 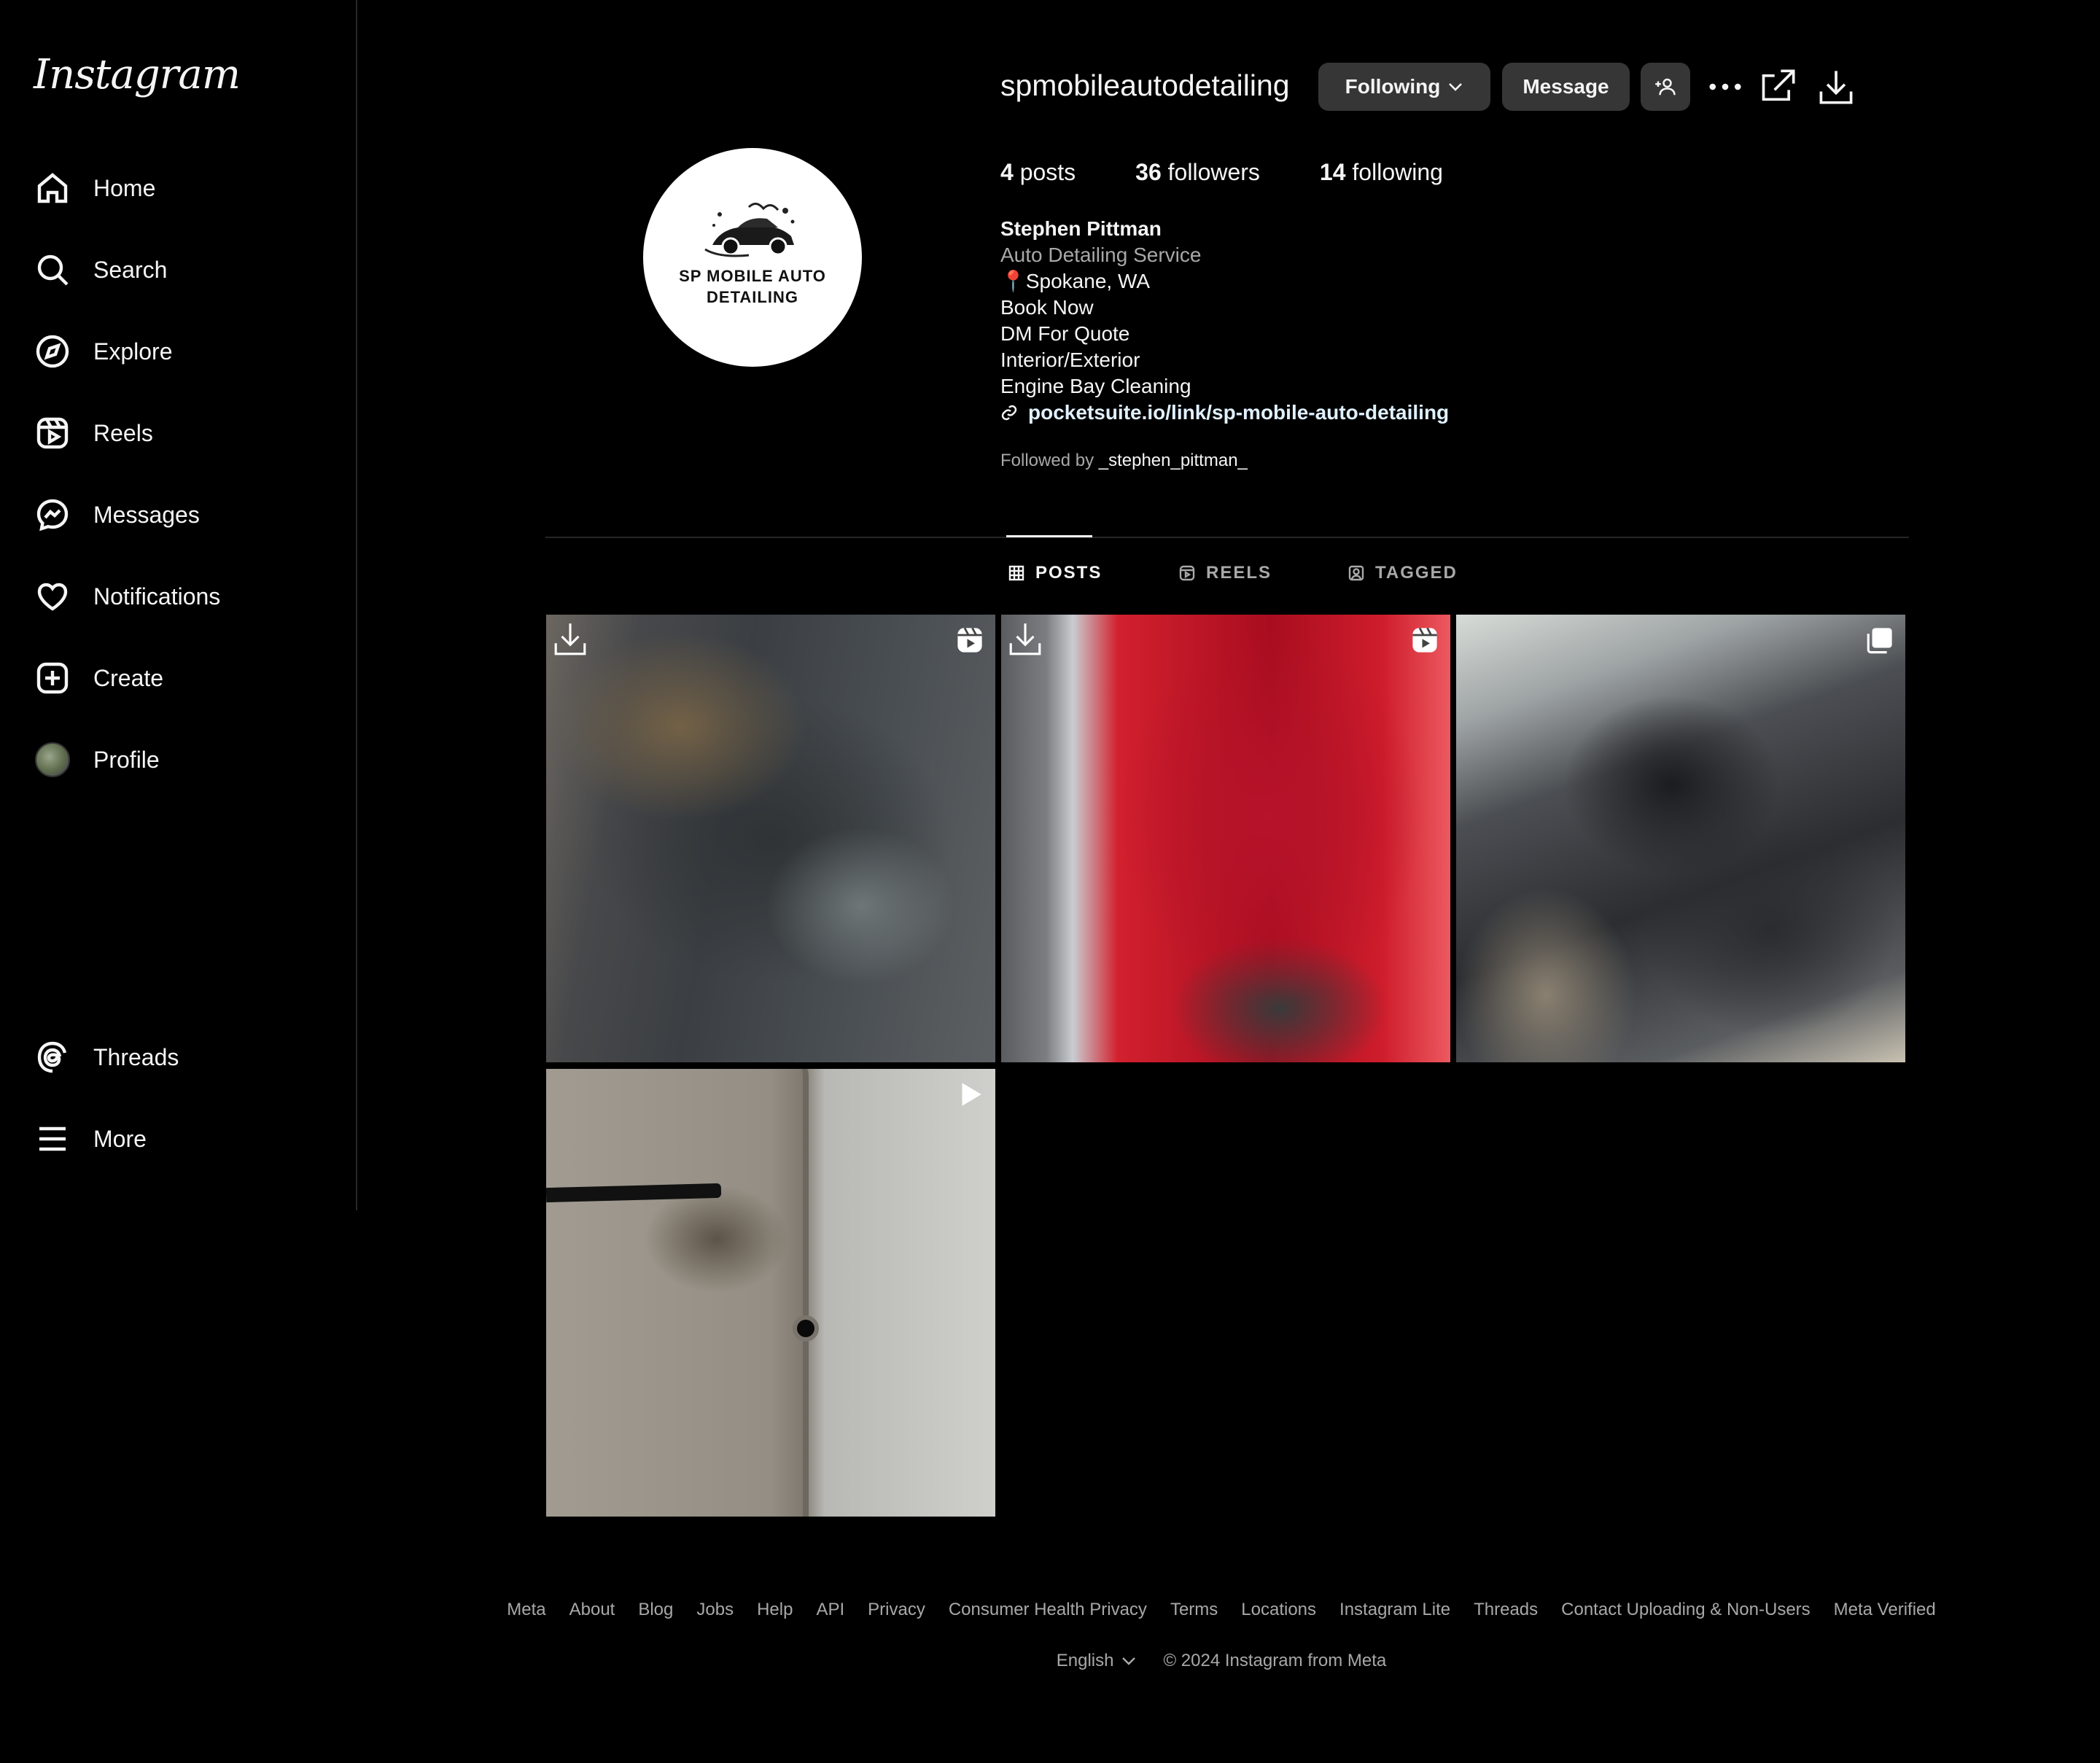 I want to click on sidebar-item-profile: Profile, so click(x=97, y=759).